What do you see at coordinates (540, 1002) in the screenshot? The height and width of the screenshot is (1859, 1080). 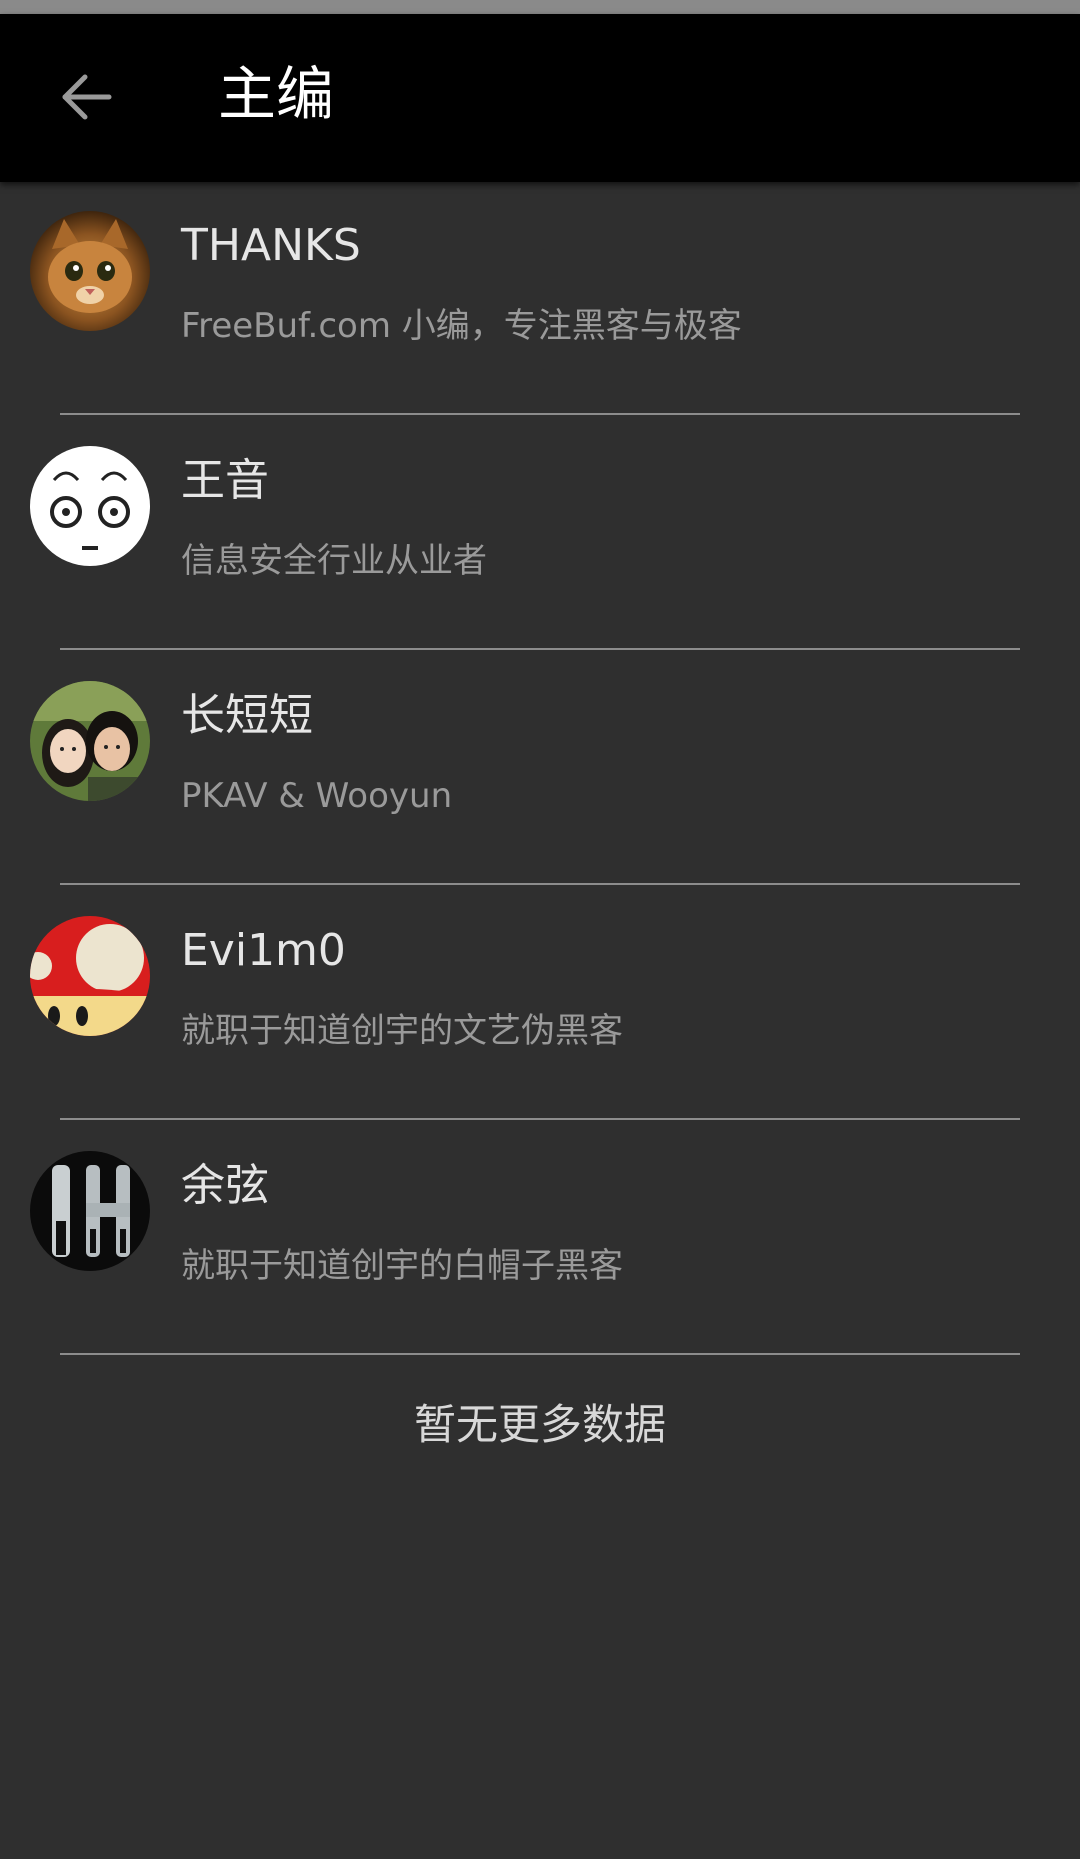 I see `list-item: Evi1m0 就职于知道创宇的文艺伪黑客` at bounding box center [540, 1002].